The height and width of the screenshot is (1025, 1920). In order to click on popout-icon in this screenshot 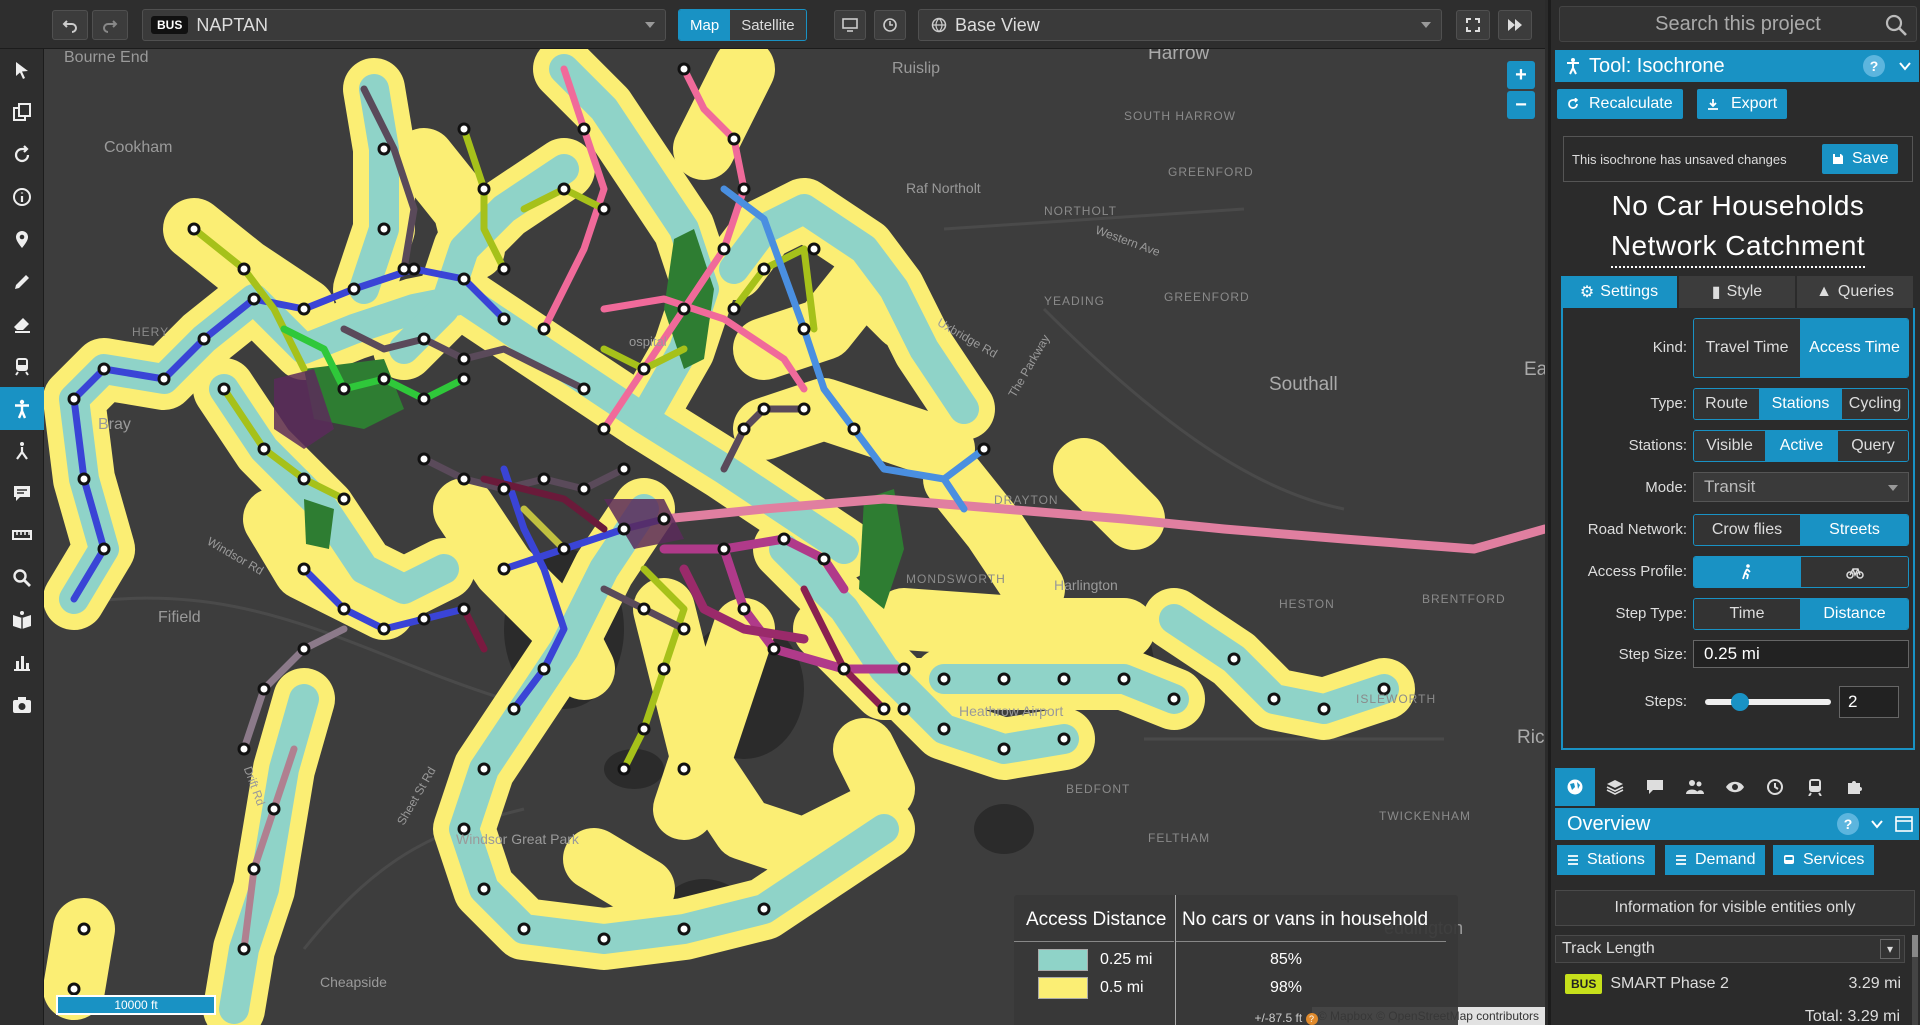, I will do `click(1904, 824)`.